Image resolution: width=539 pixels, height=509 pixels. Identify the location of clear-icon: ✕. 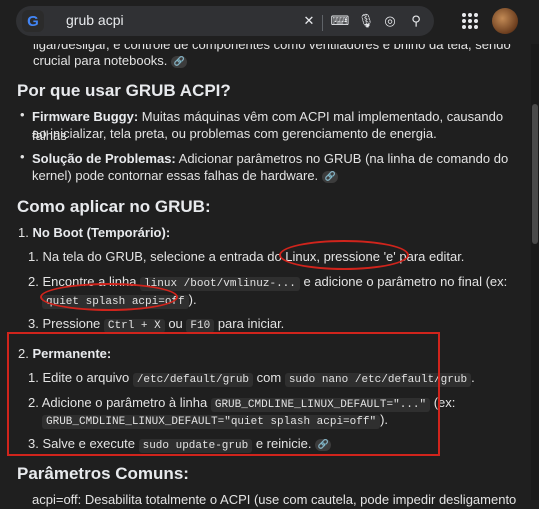
(309, 21).